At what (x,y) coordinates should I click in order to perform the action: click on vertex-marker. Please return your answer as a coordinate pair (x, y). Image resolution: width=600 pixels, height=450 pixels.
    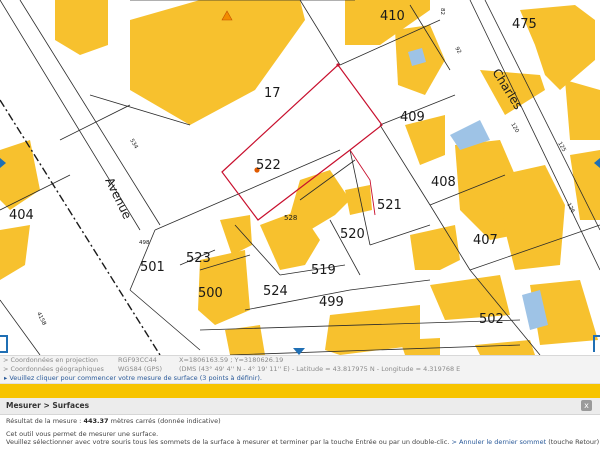
    Looking at the image, I should click on (338, 65).